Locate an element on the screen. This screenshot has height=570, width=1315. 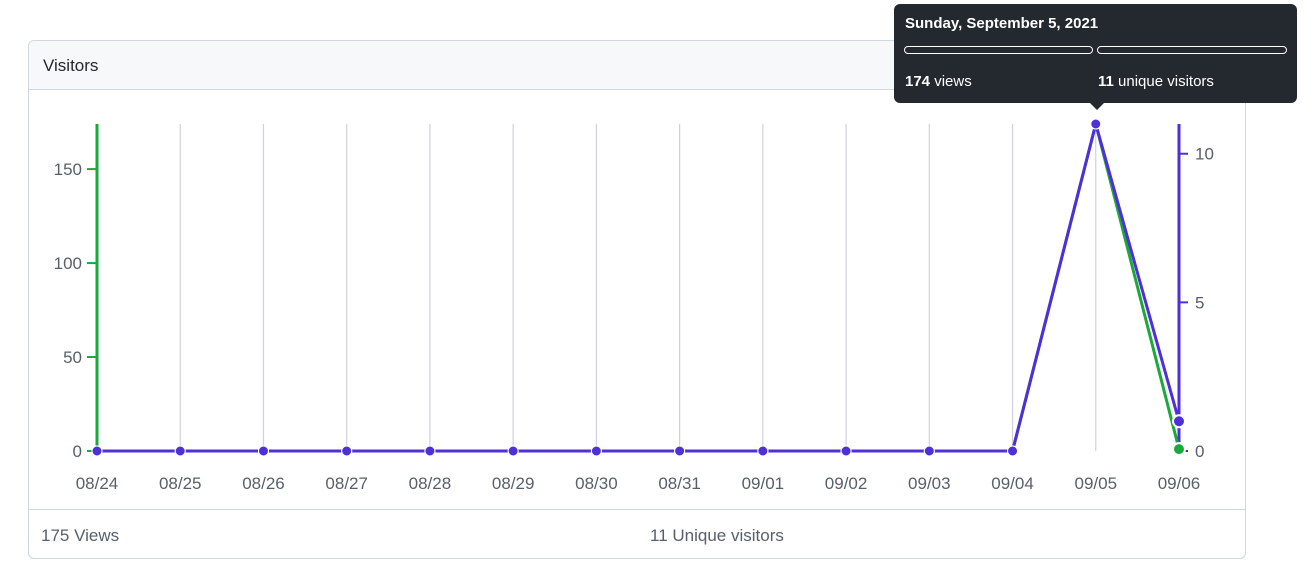
x-tick-label: 08/25 is located at coordinates (180, 483).